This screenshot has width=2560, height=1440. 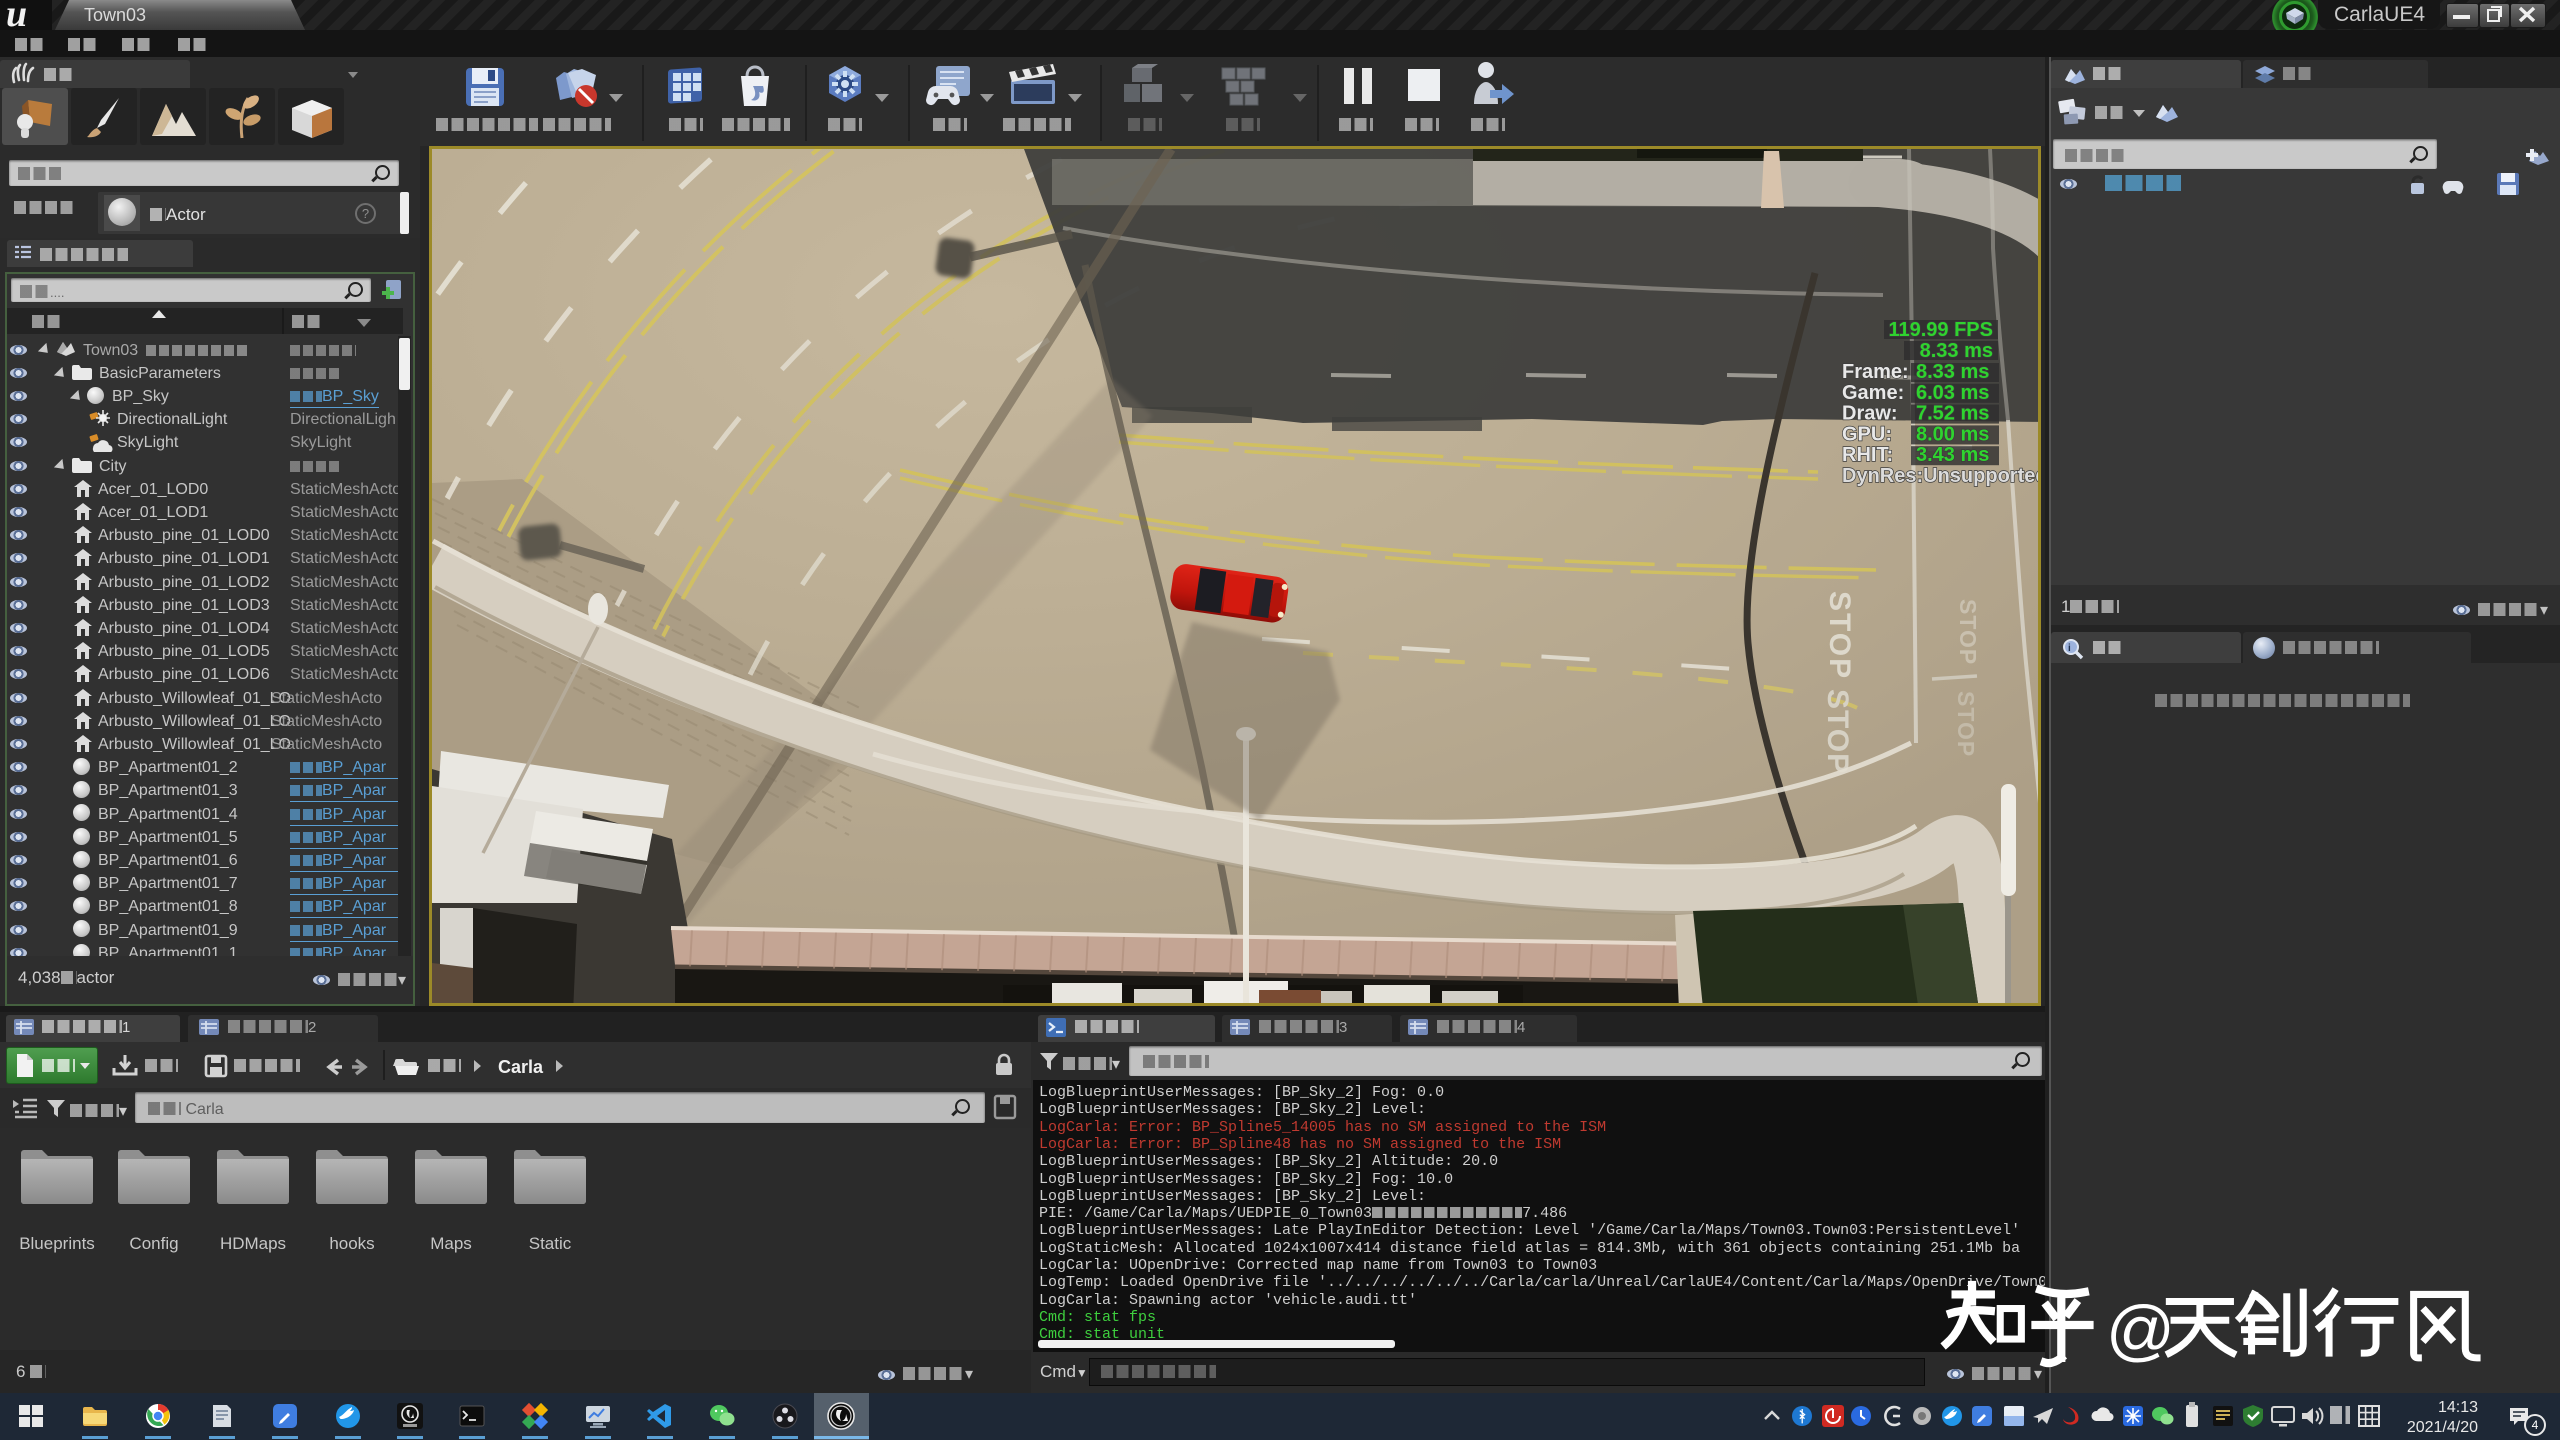 I want to click on svg-text: 8.00 ms, so click(x=1952, y=434).